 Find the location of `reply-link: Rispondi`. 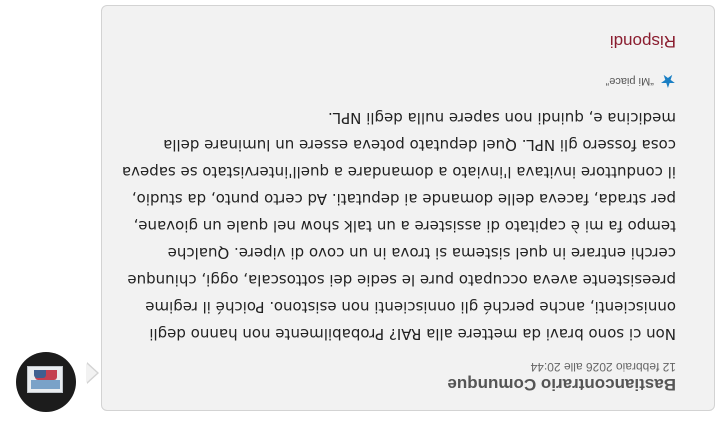

reply-link: Rispondi is located at coordinates (398, 41).